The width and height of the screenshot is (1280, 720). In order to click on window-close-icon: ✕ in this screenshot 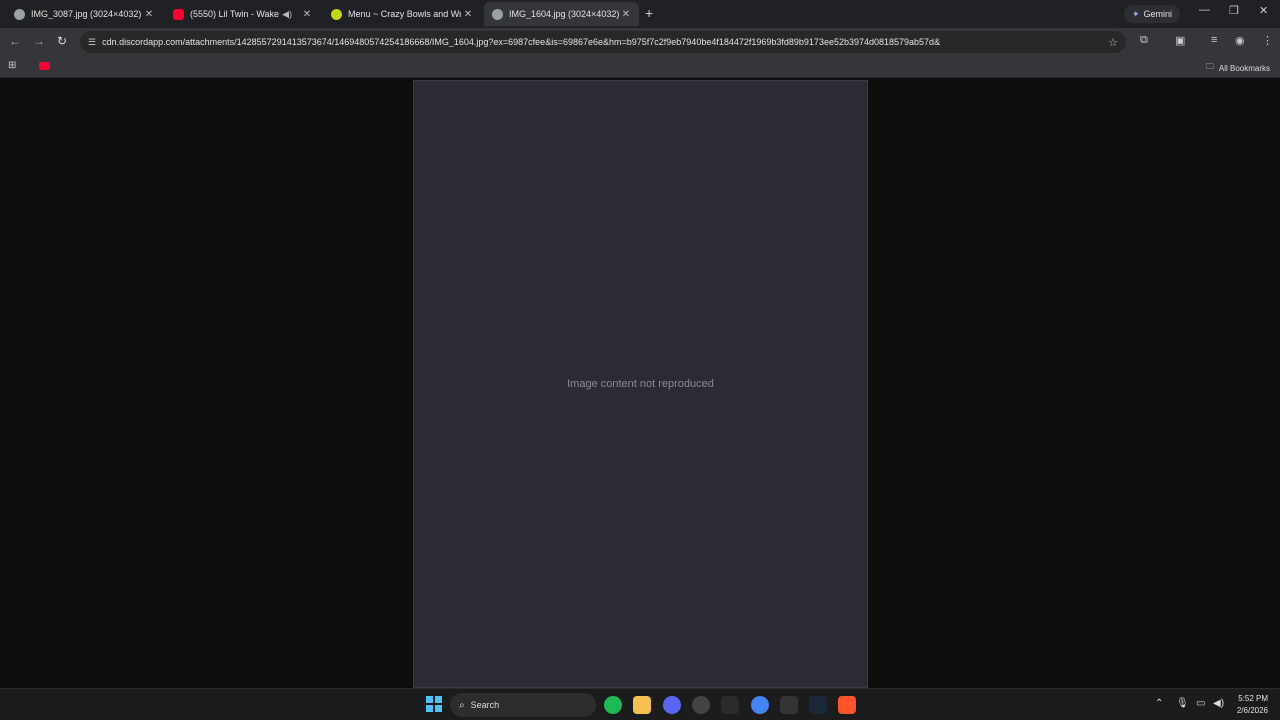, I will do `click(1263, 10)`.